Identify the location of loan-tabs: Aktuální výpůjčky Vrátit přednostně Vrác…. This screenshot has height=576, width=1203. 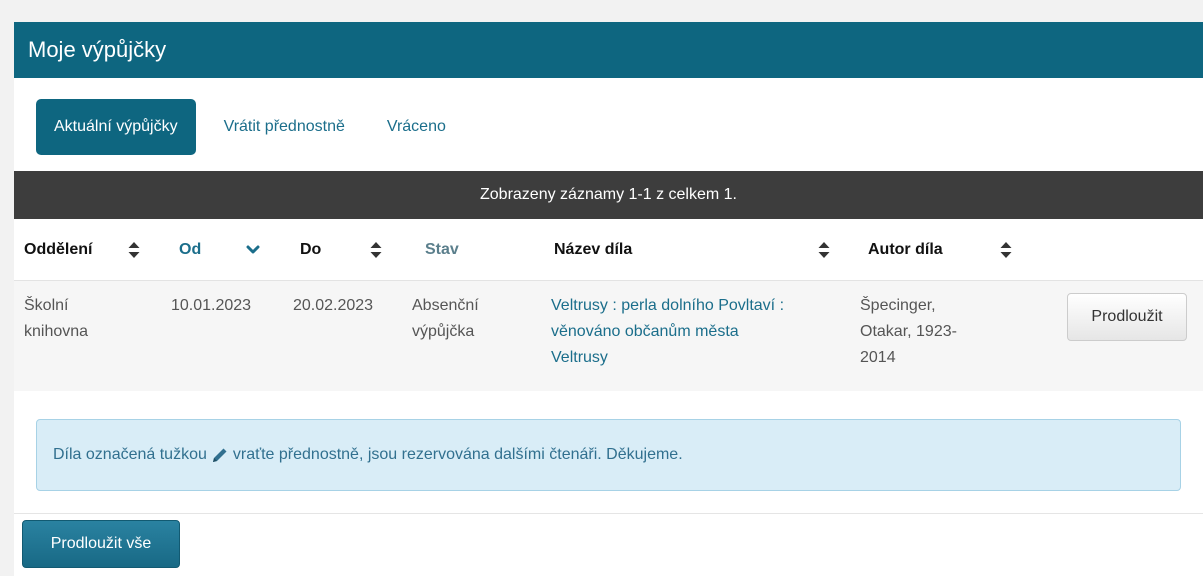
(249, 127).